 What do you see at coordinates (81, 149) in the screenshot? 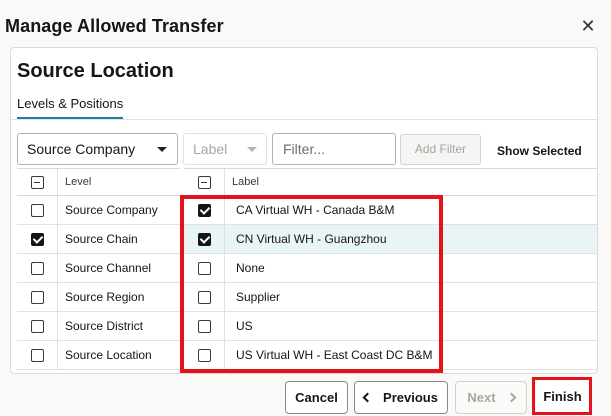
I see `level-select-value: Source Company` at bounding box center [81, 149].